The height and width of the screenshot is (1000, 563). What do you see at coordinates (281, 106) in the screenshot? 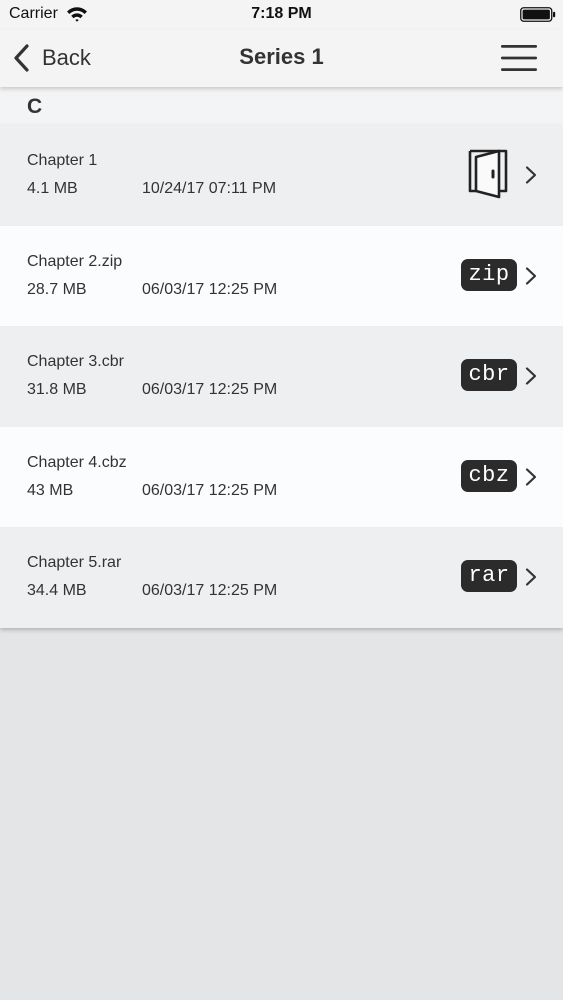
I see `section-header: C` at bounding box center [281, 106].